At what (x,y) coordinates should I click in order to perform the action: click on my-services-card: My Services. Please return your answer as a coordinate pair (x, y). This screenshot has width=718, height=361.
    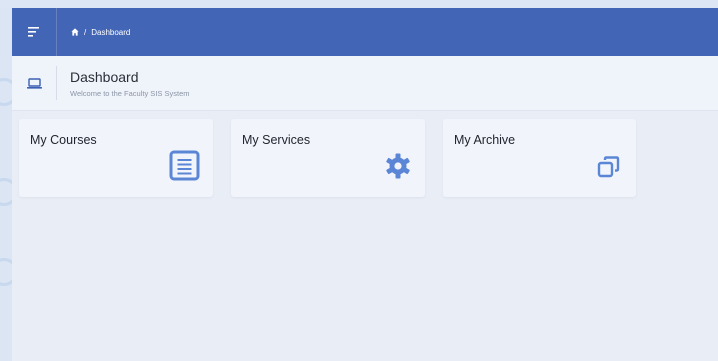
    Looking at the image, I should click on (328, 158).